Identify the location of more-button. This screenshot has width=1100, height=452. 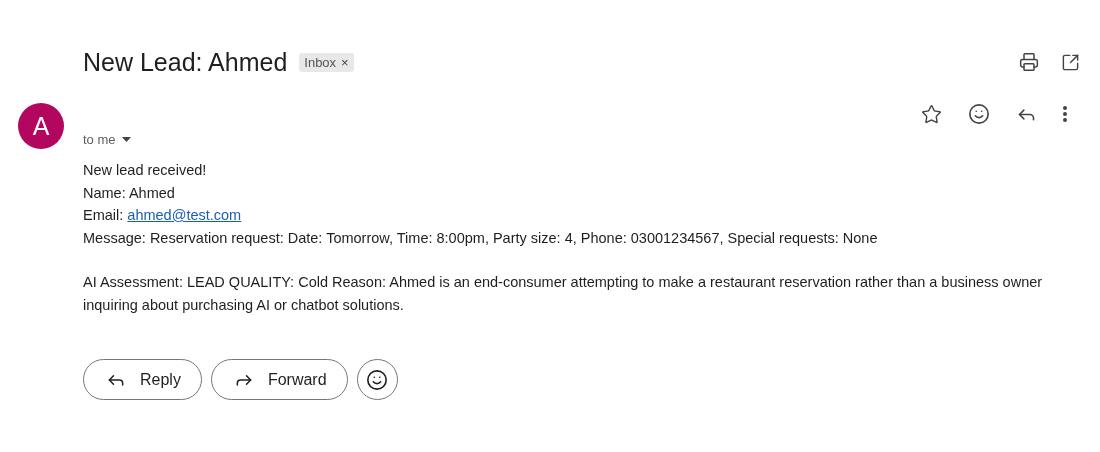
(1065, 114).